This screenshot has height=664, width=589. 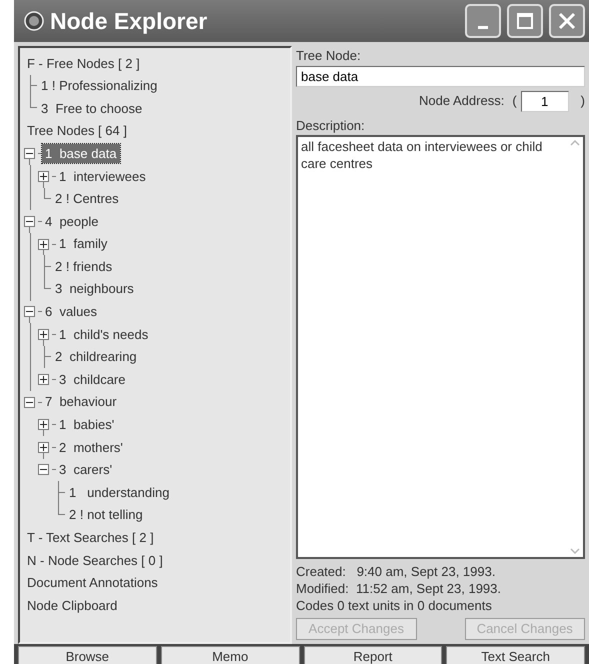 I want to click on tree-item: 7 behaviour, so click(x=81, y=402).